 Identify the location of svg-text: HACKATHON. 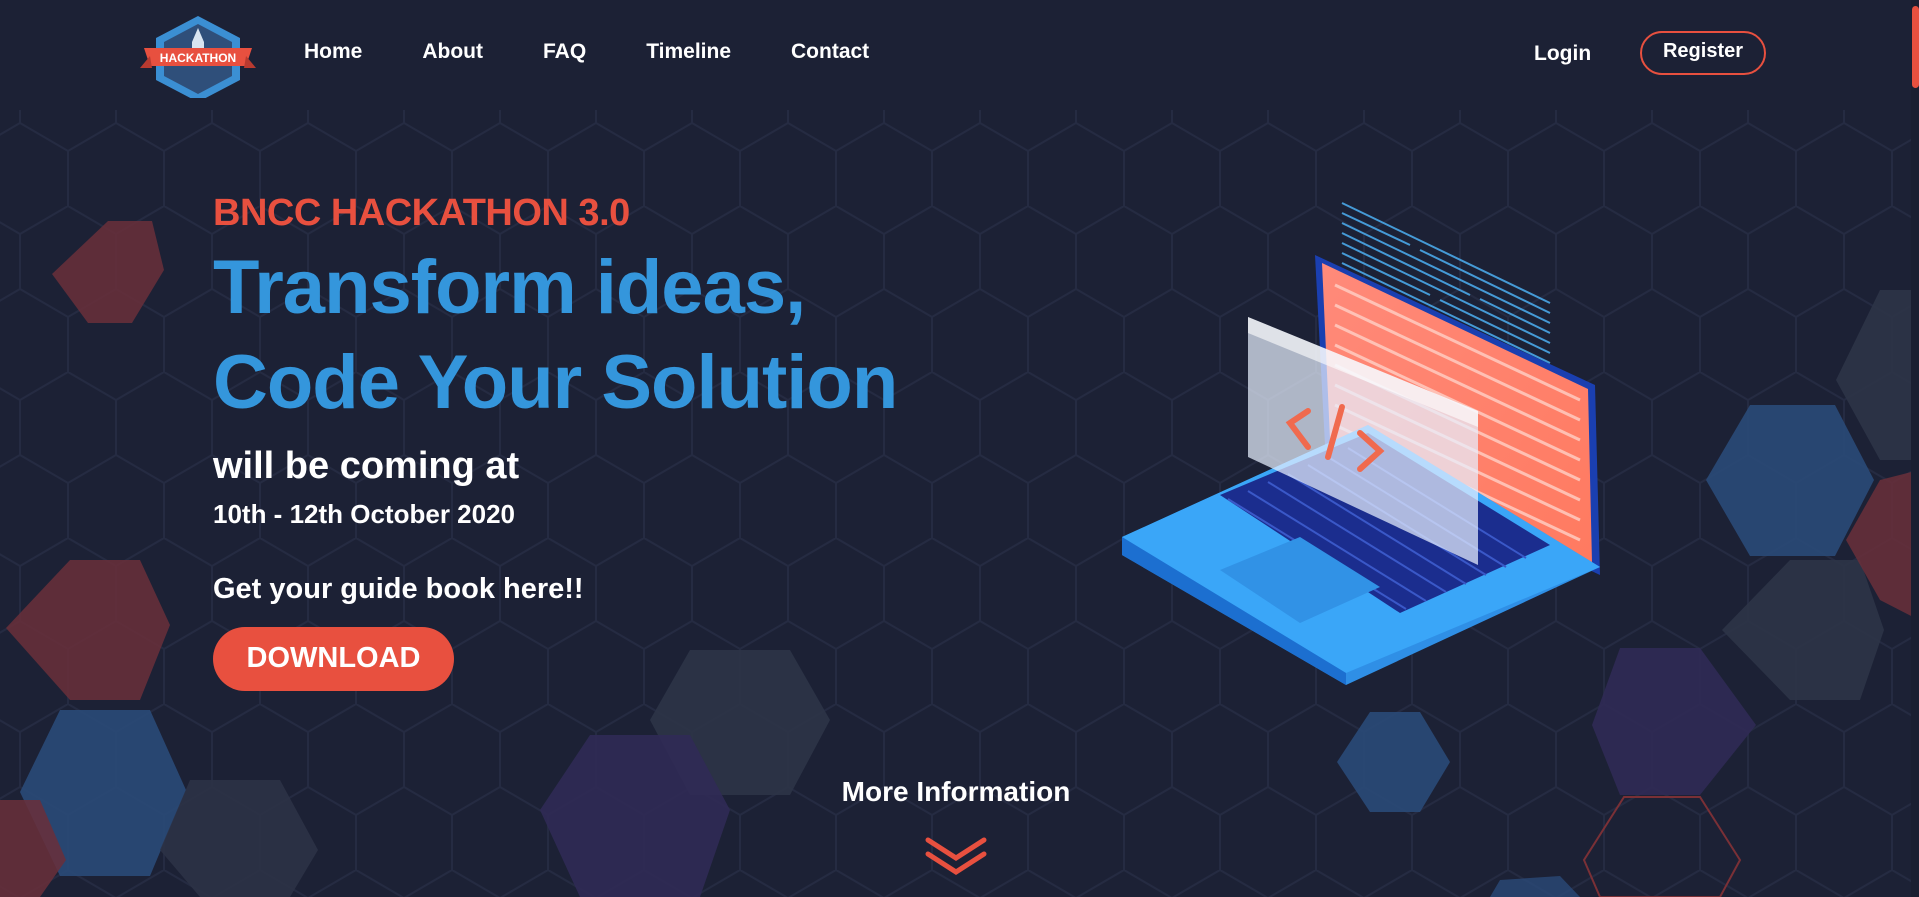
(198, 58).